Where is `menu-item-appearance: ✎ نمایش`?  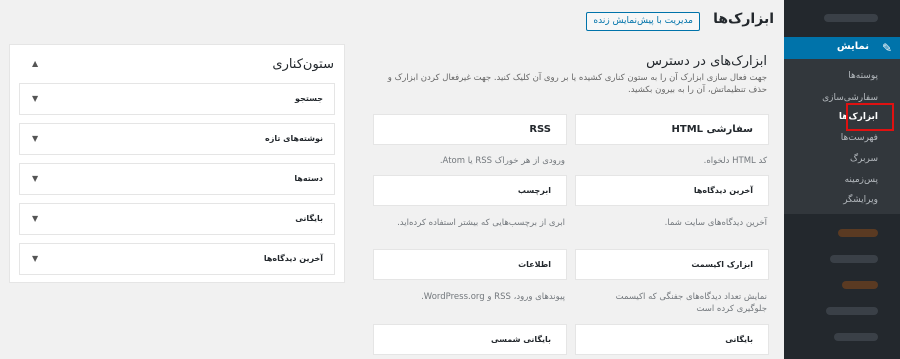
menu-item-appearance: ✎ نمایش is located at coordinates (838, 48).